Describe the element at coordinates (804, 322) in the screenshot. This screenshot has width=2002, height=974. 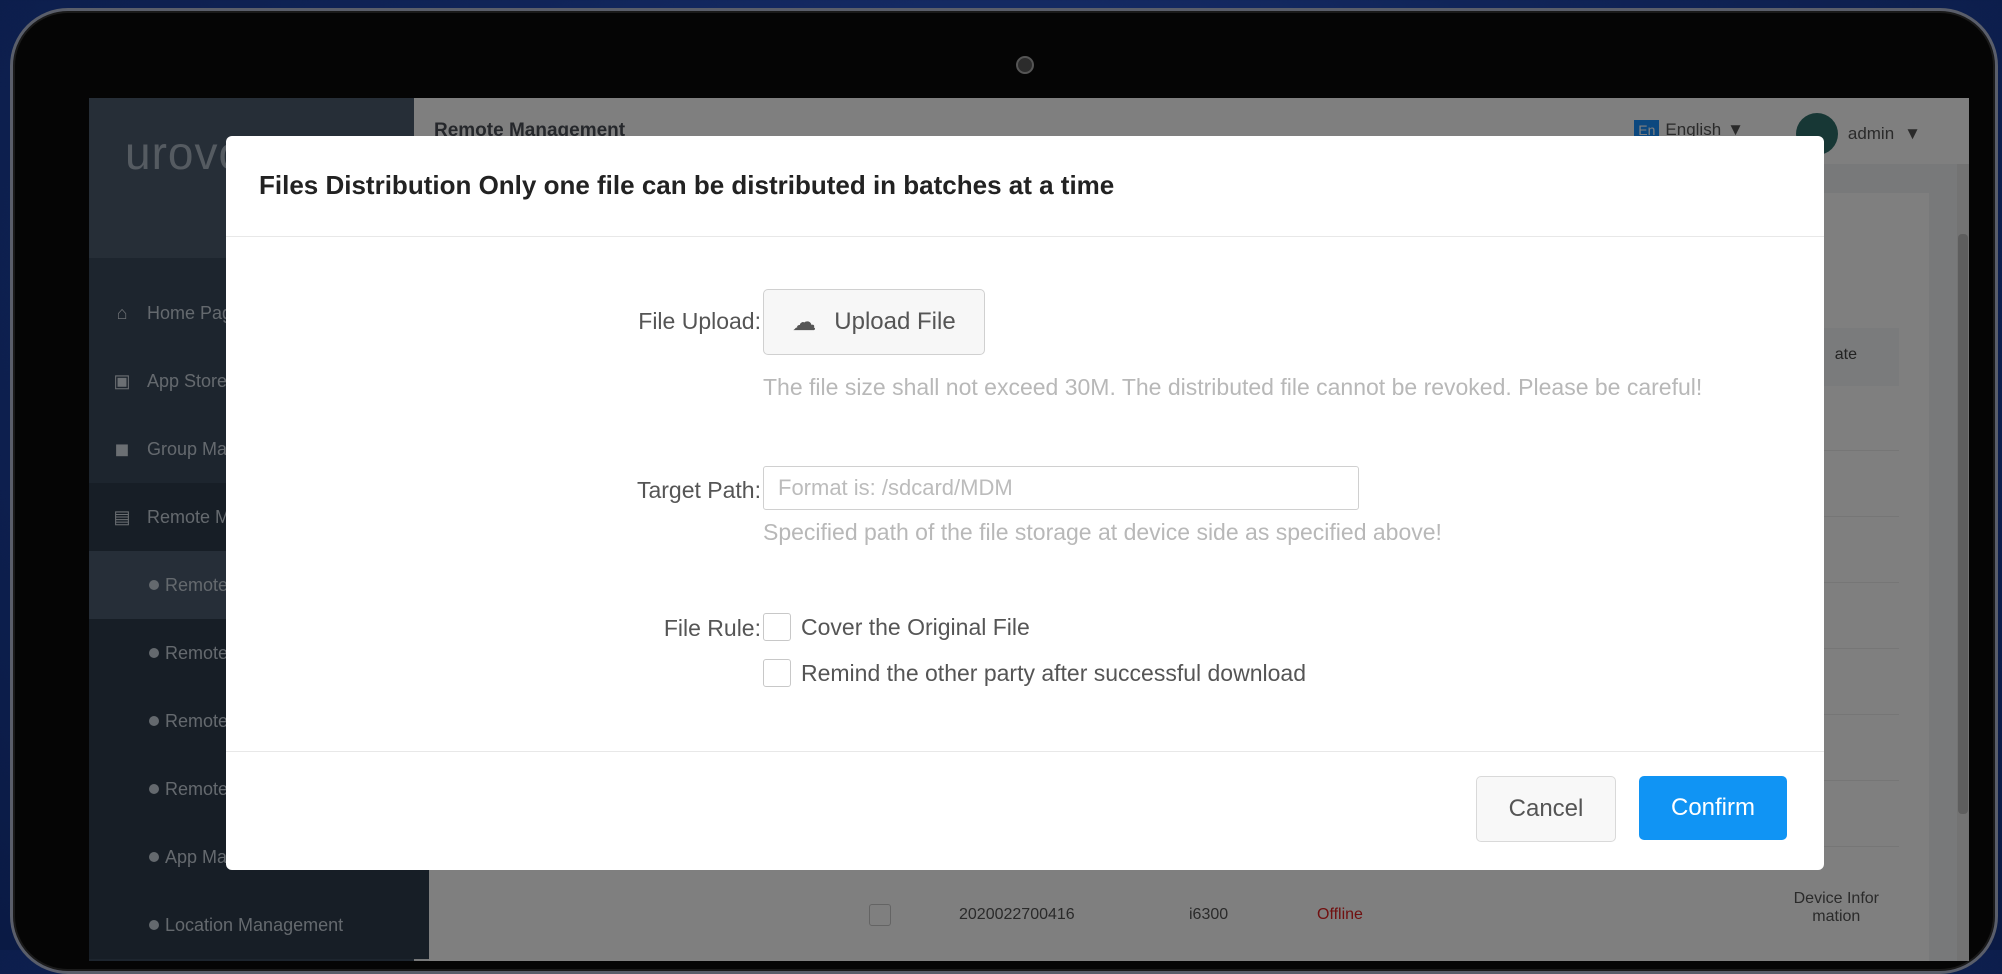
I see `cloud-upload-icon: ☁` at that location.